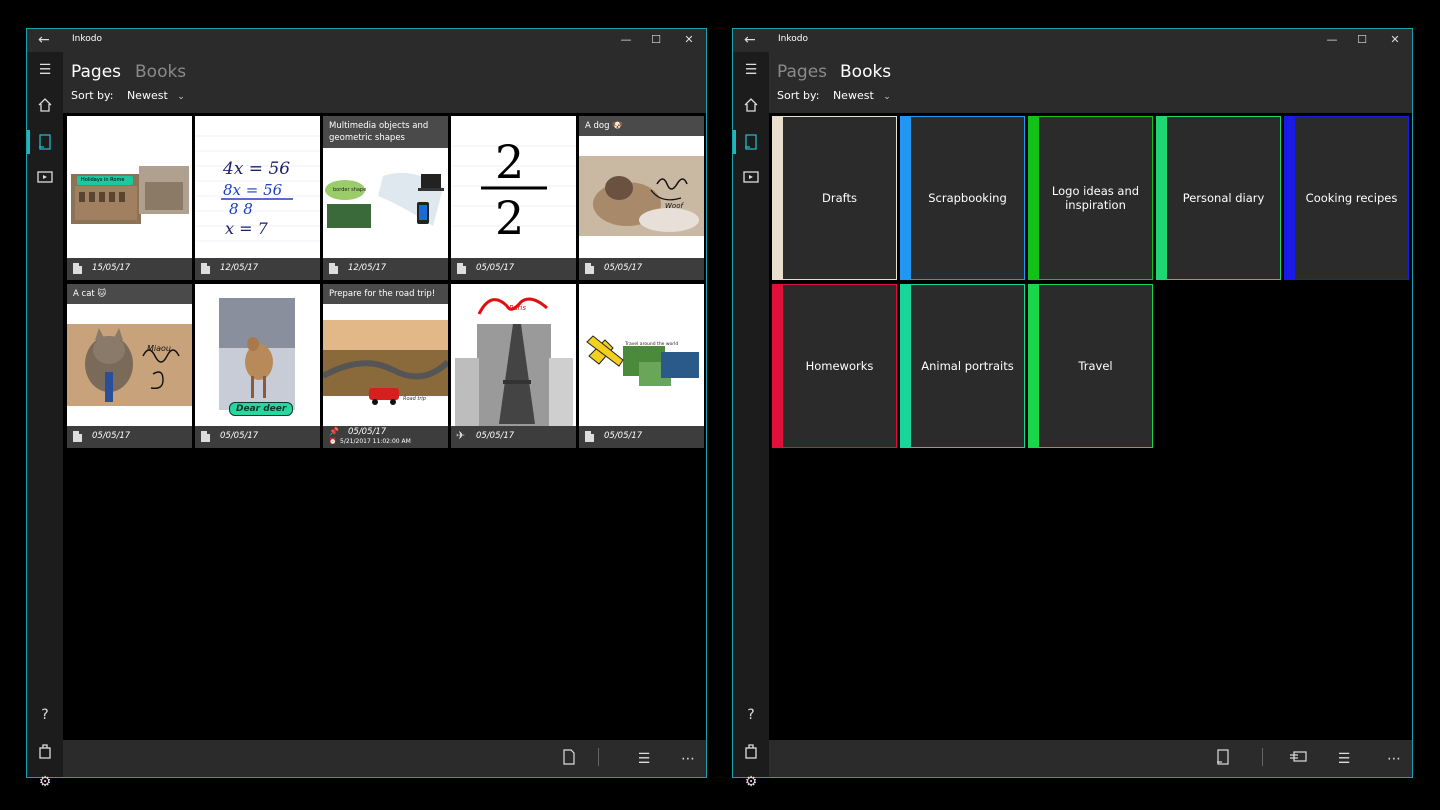 The height and width of the screenshot is (810, 1440). Describe the element at coordinates (87, 39) in the screenshot. I see `app-title: Inkodo` at that location.